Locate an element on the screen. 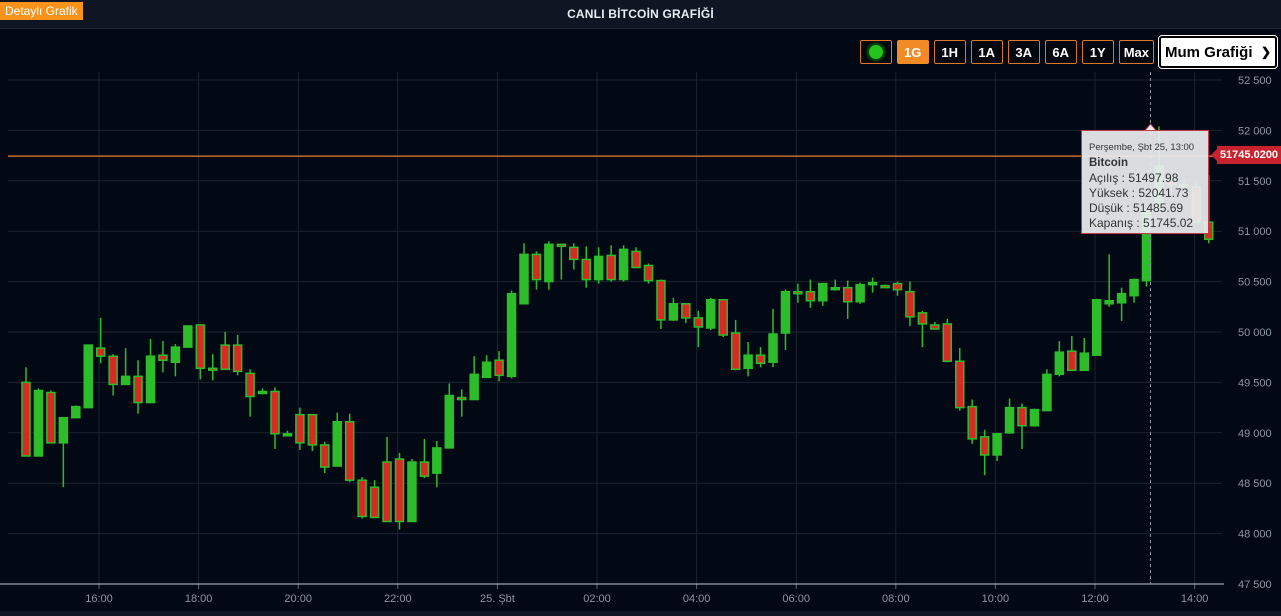 This screenshot has height=616, width=1281. x-tick-label: 02:00 is located at coordinates (597, 599).